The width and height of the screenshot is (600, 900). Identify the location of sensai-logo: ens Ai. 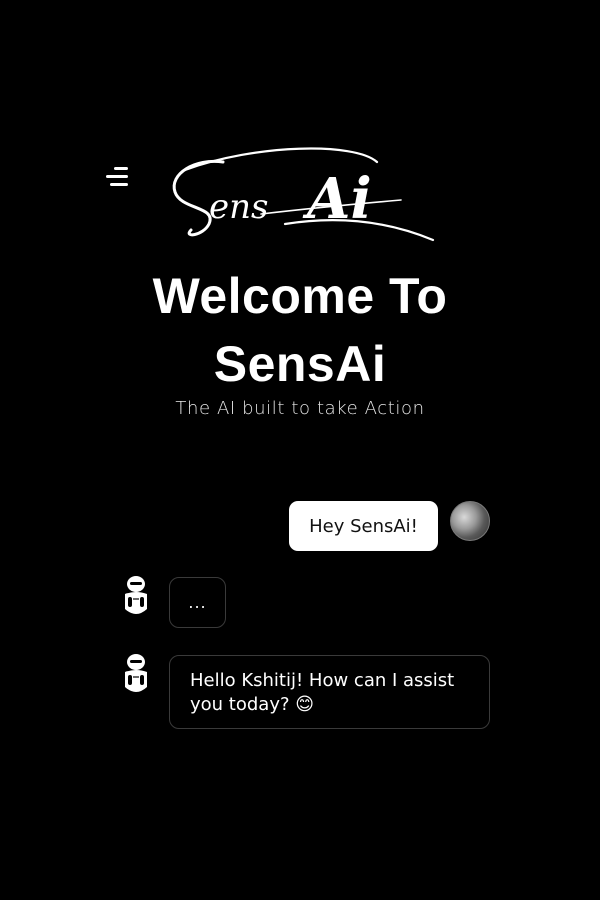
(305, 195).